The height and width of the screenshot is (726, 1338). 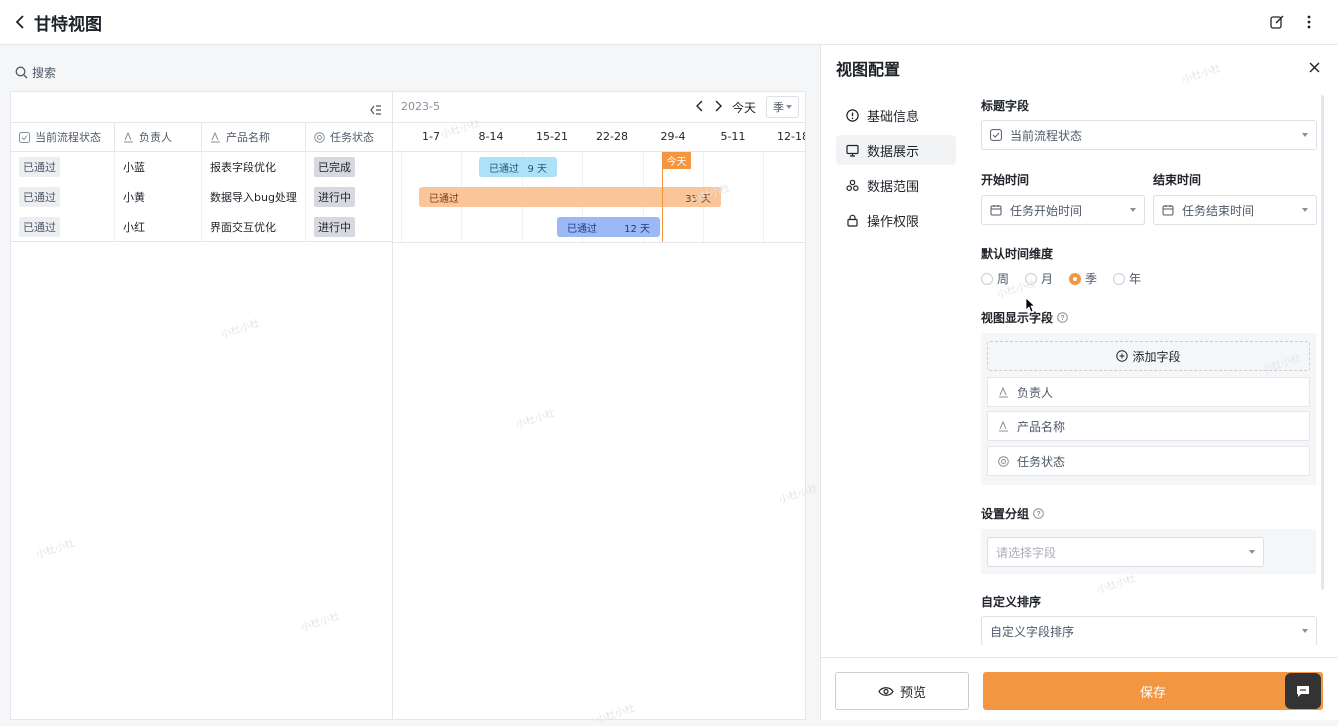 I want to click on page-title: 甘特视图, so click(x=68, y=24).